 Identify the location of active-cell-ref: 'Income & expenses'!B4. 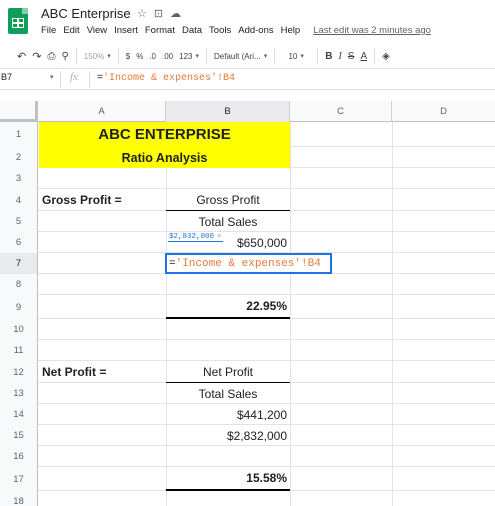
(248, 263).